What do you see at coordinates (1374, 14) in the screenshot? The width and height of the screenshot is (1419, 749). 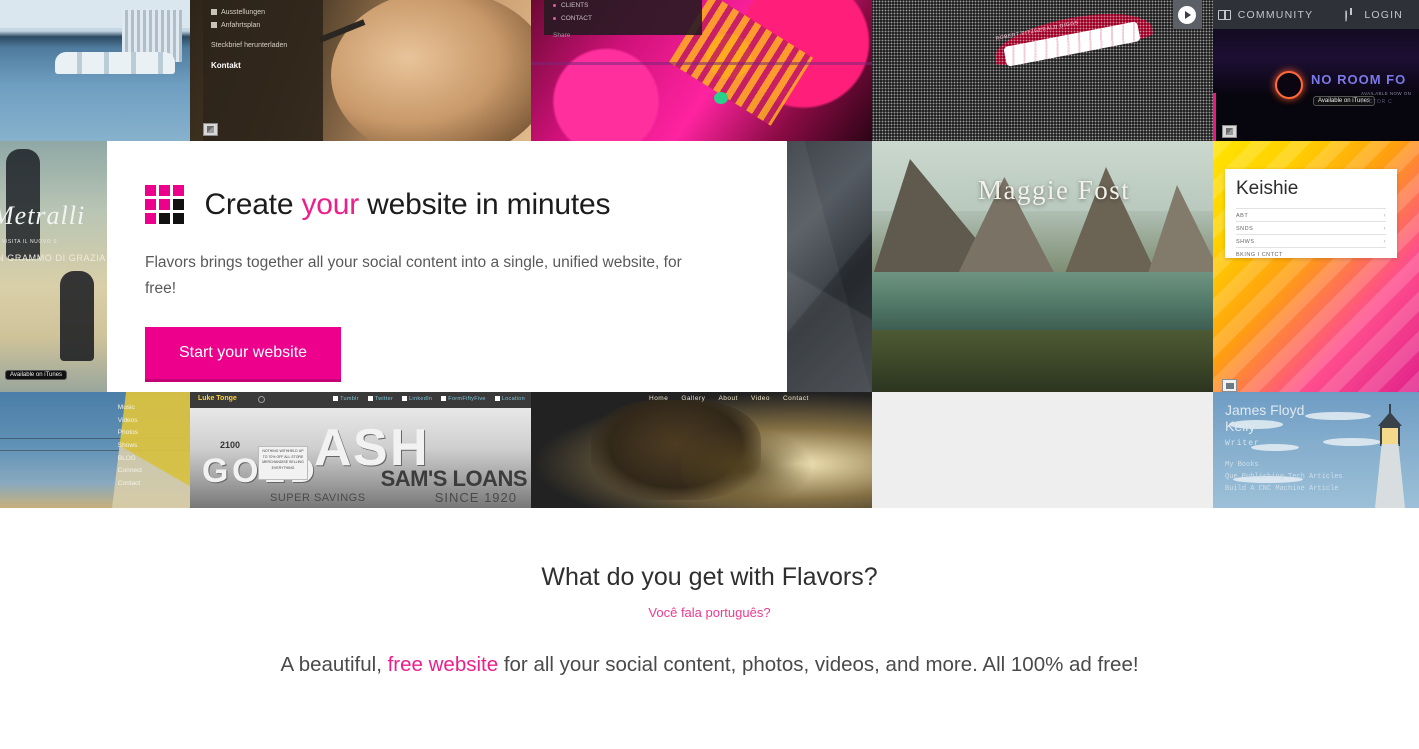 I see `login-link: LOGIN` at bounding box center [1374, 14].